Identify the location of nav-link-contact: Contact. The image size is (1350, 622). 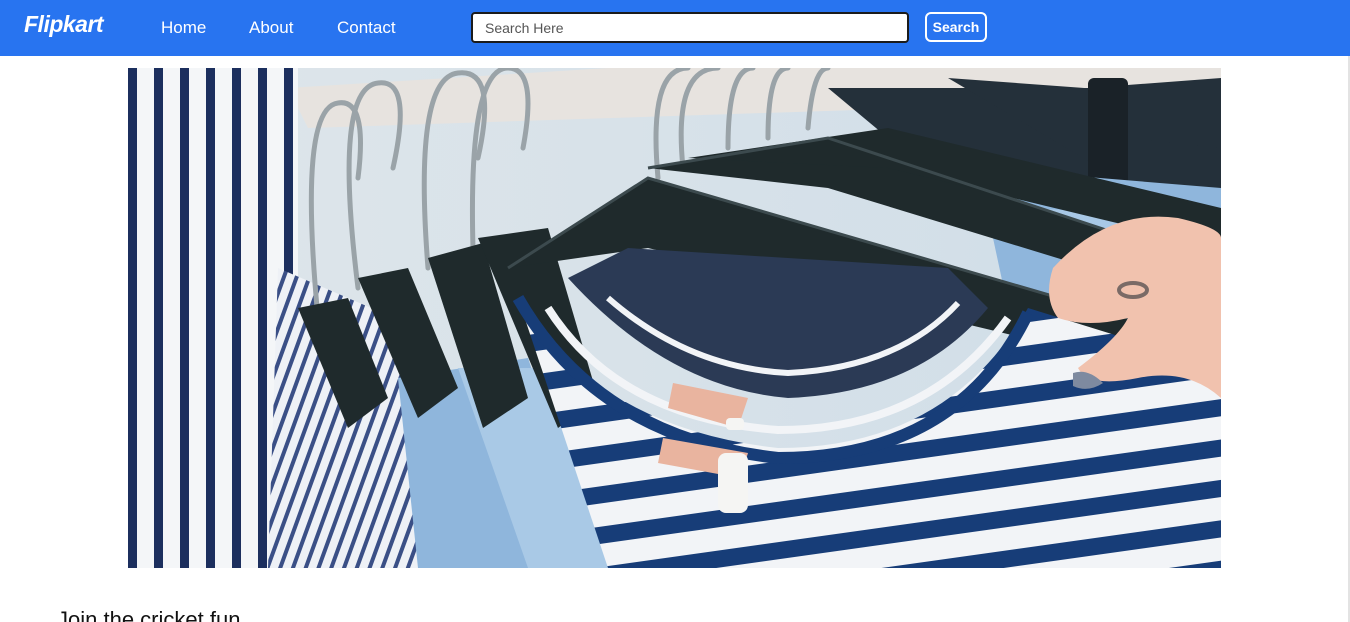
(366, 28).